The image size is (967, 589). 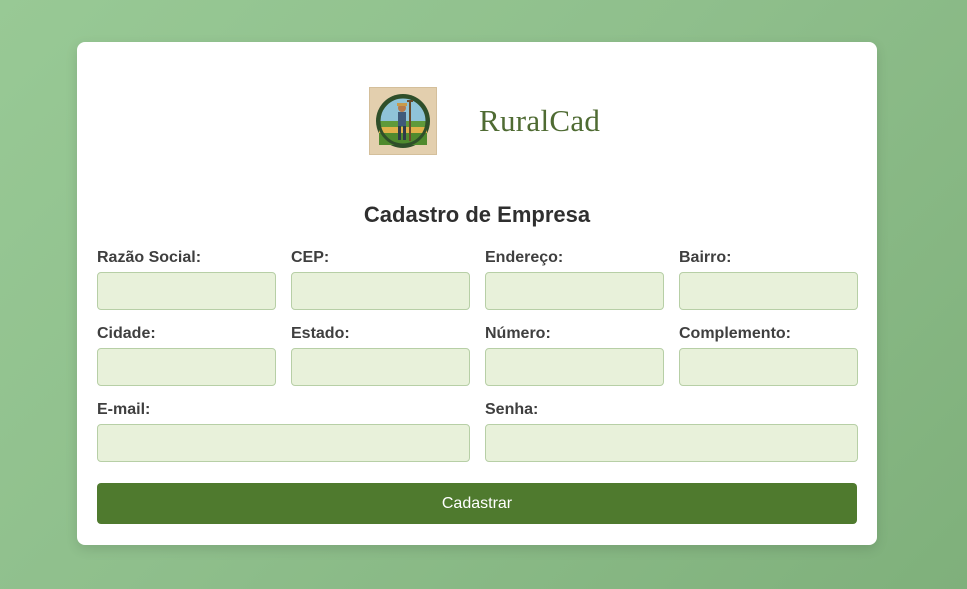 What do you see at coordinates (124, 409) in the screenshot?
I see `email-label: E-mail:` at bounding box center [124, 409].